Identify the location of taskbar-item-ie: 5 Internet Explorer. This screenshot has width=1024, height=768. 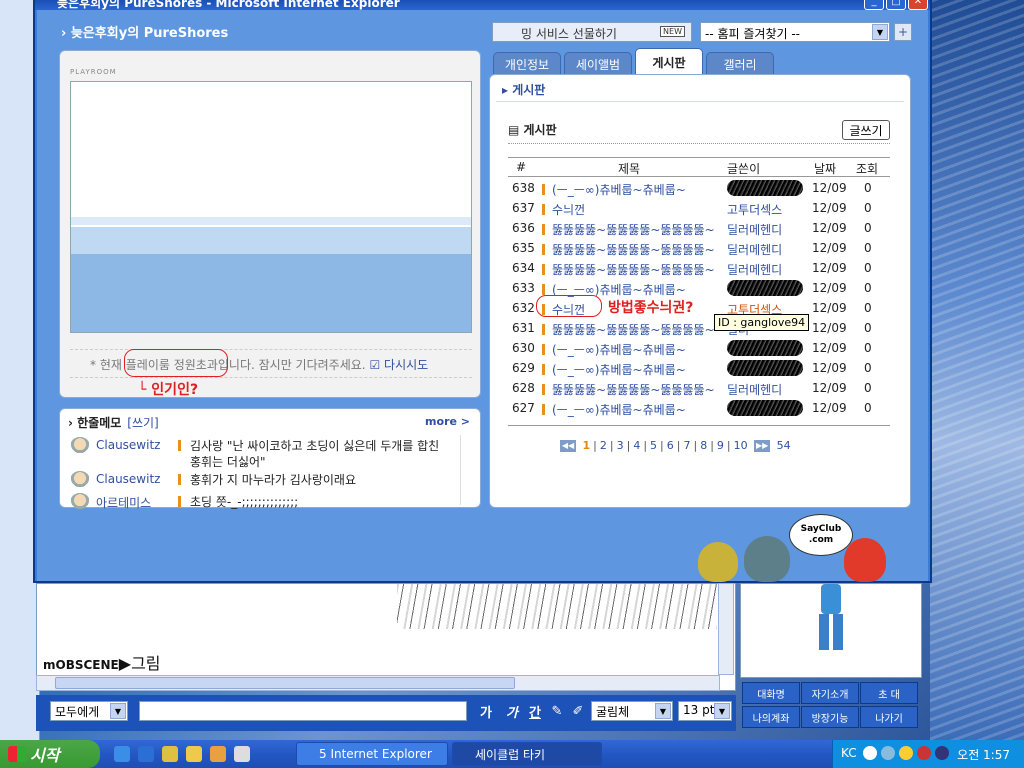
(372, 754).